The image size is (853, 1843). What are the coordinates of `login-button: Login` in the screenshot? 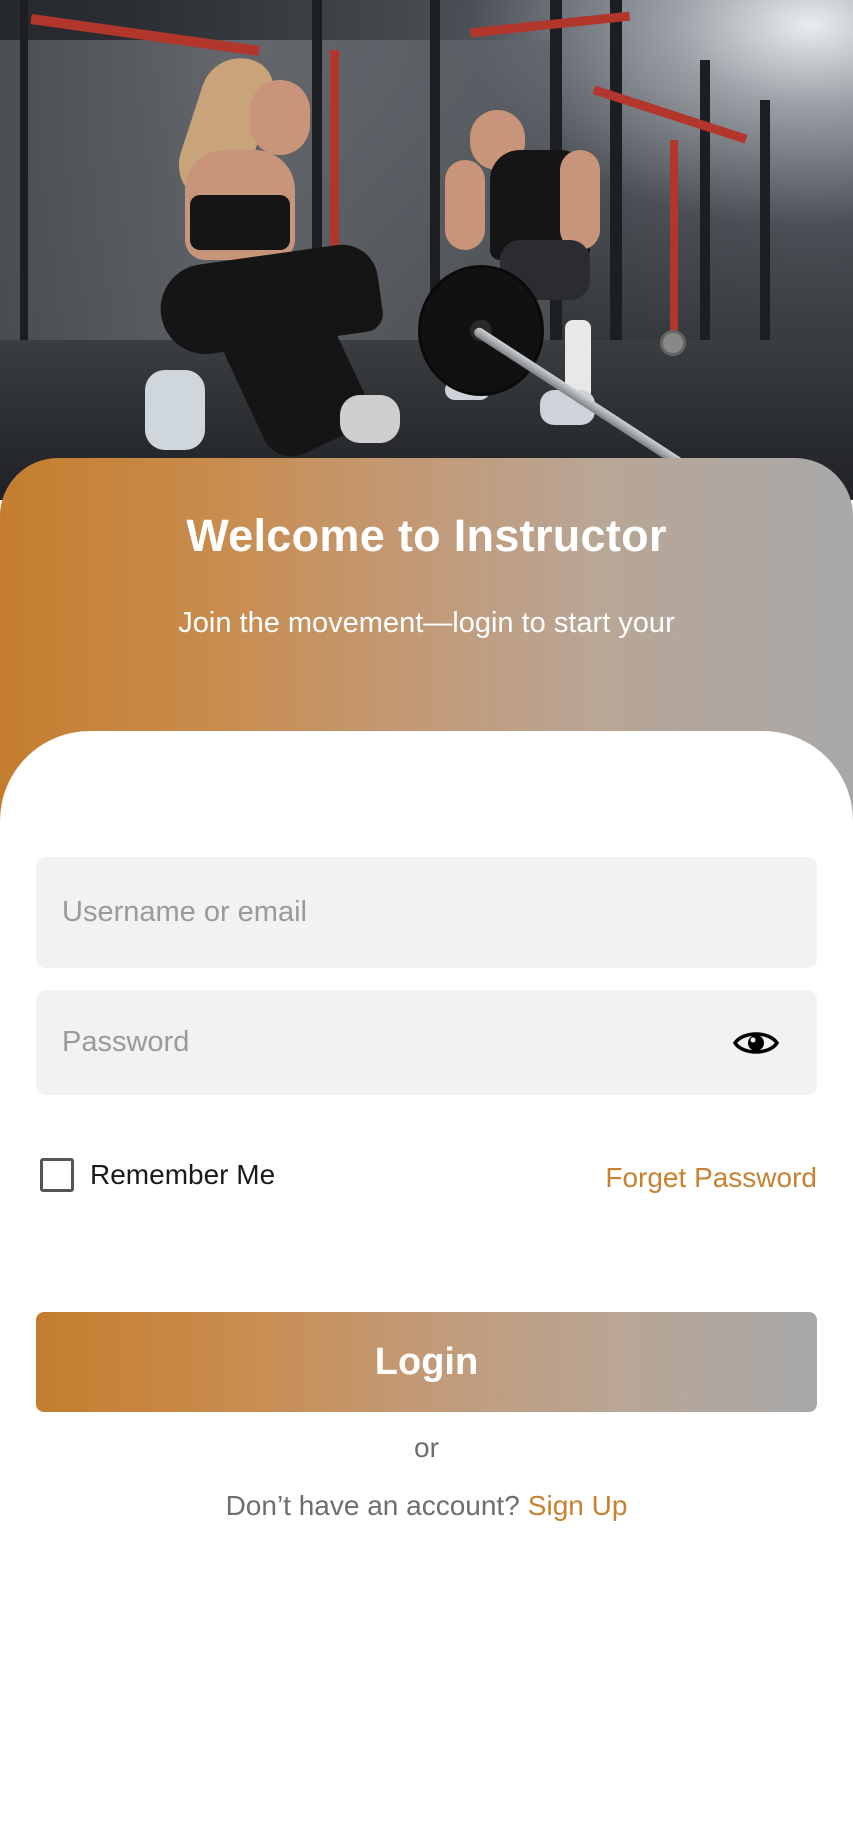 It's located at (426, 1362).